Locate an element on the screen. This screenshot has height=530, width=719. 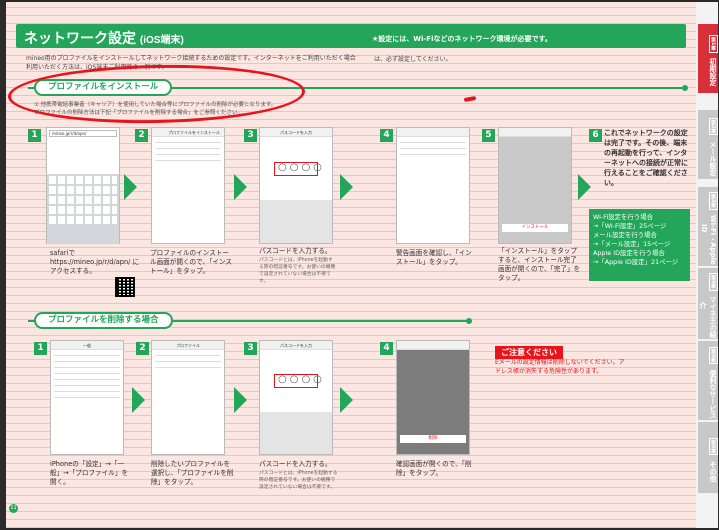
delete-step-1-caption: iPhoneの「設定」→「一般」→「プロファイル」を開く。 is located at coordinates (89, 473).